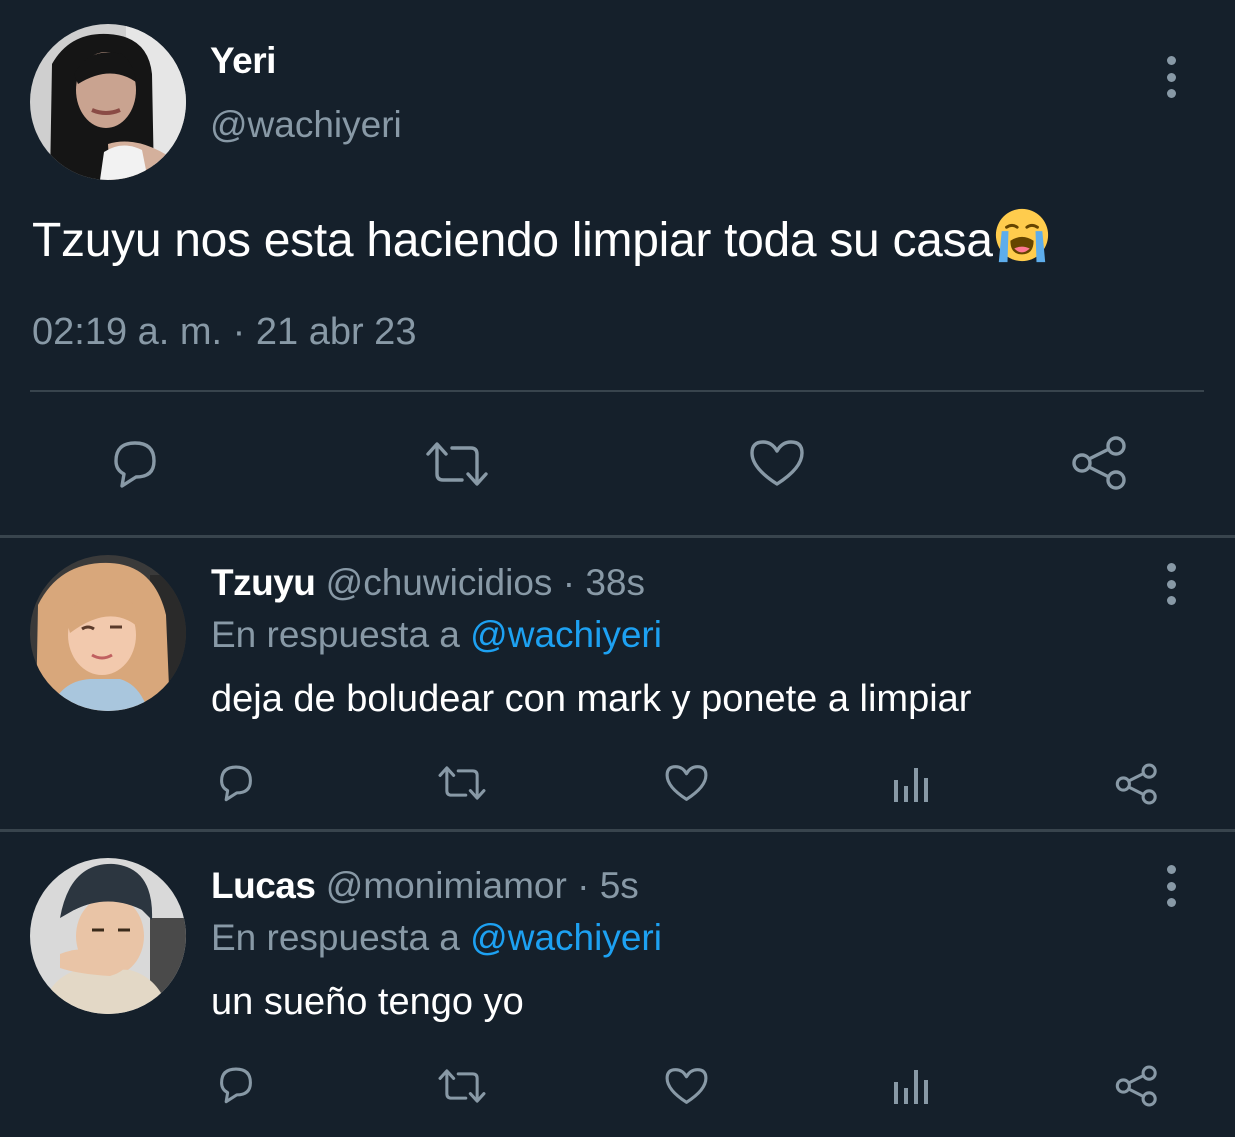  I want to click on reply-text: un sueño tengo yo, so click(367, 1002).